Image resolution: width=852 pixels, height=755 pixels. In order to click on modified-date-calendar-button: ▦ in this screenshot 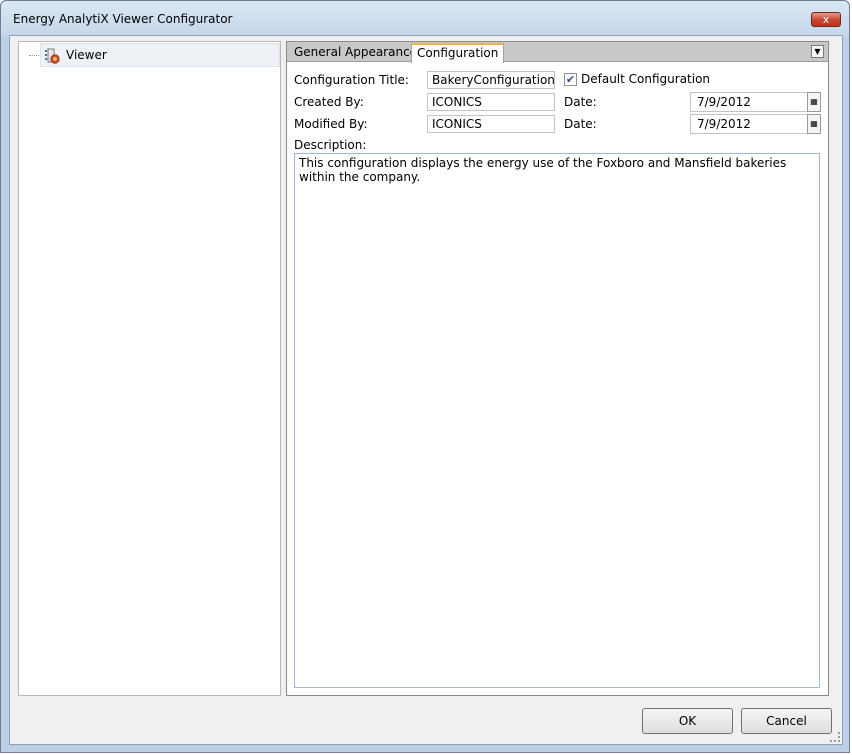, I will do `click(814, 124)`.